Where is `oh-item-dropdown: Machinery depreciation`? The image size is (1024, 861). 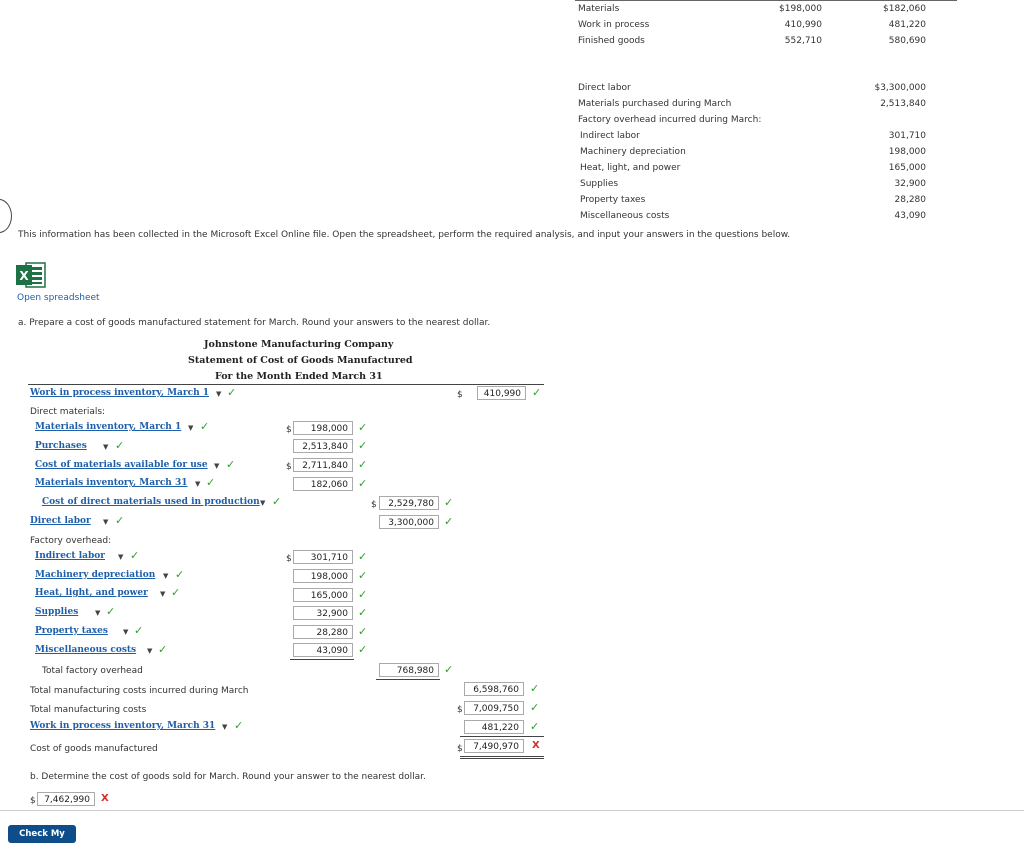
oh-item-dropdown: Machinery depreciation is located at coordinates (95, 575).